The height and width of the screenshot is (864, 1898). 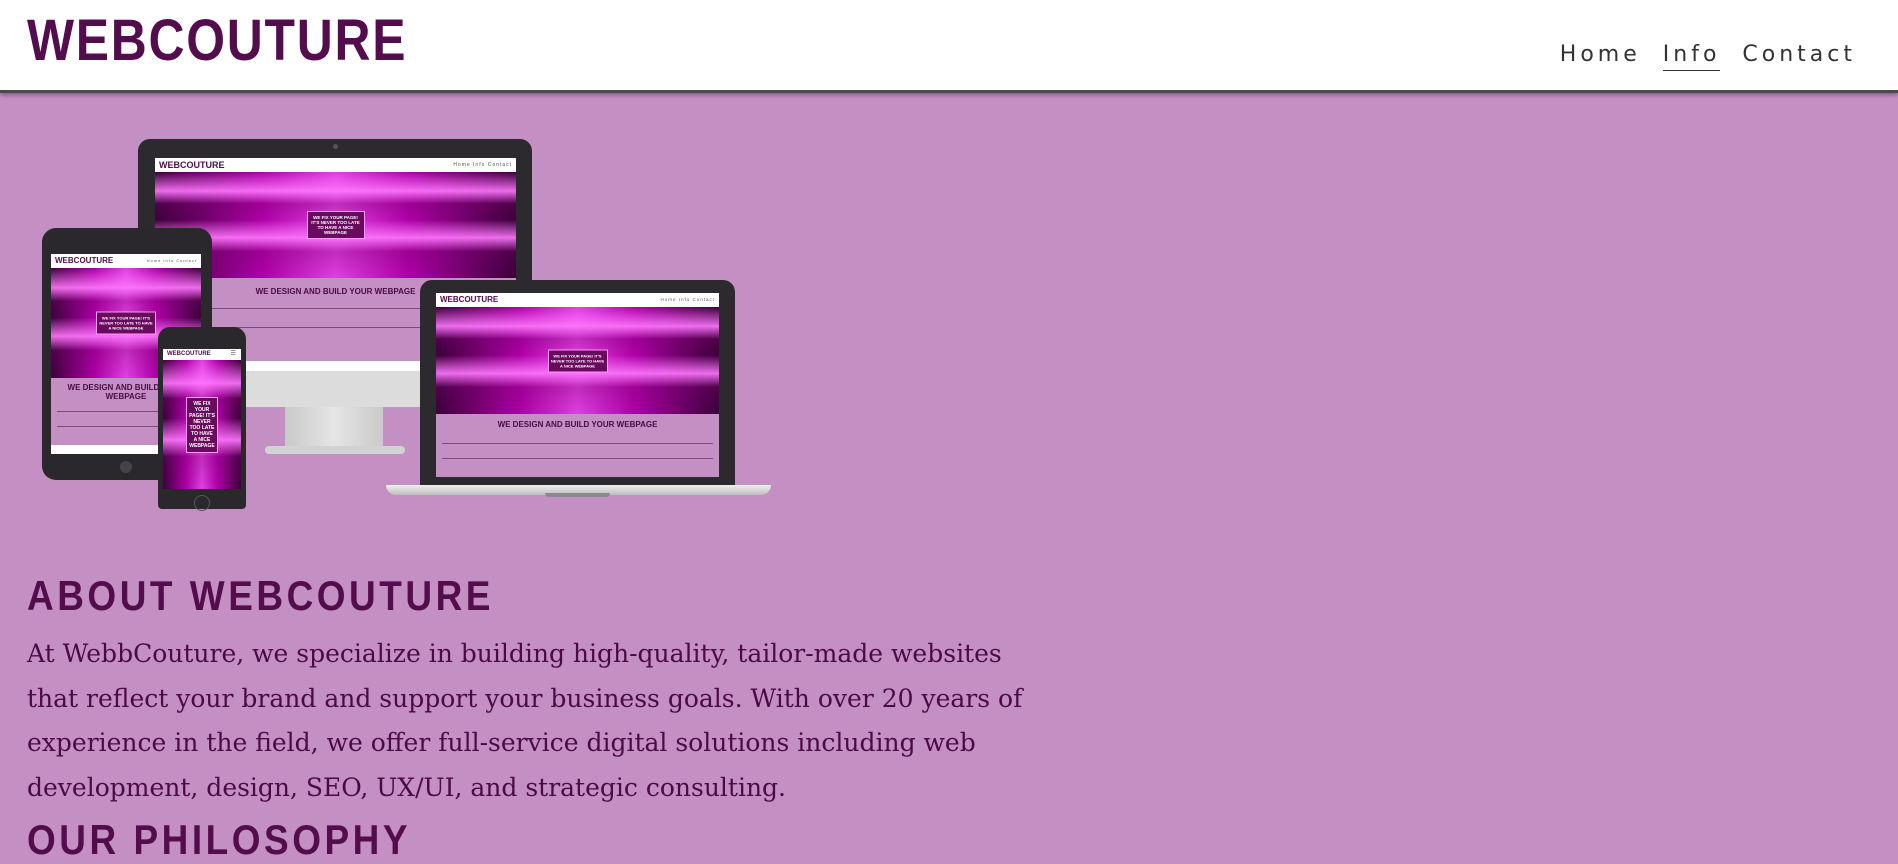 I want to click on mockup-heading: WE DESIGN AND BUILD YOUR WEBPAGE, so click(x=577, y=424).